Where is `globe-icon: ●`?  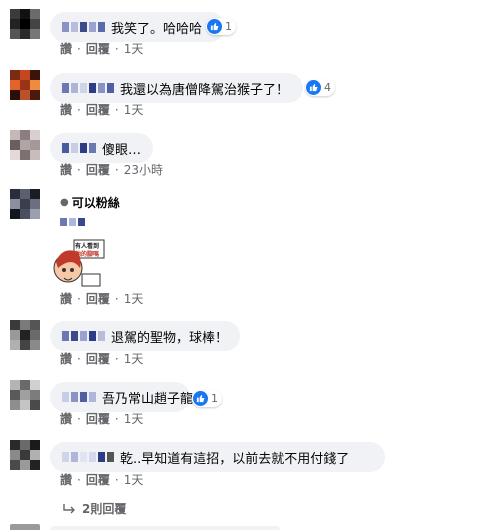
globe-icon: ● is located at coordinates (64, 202).